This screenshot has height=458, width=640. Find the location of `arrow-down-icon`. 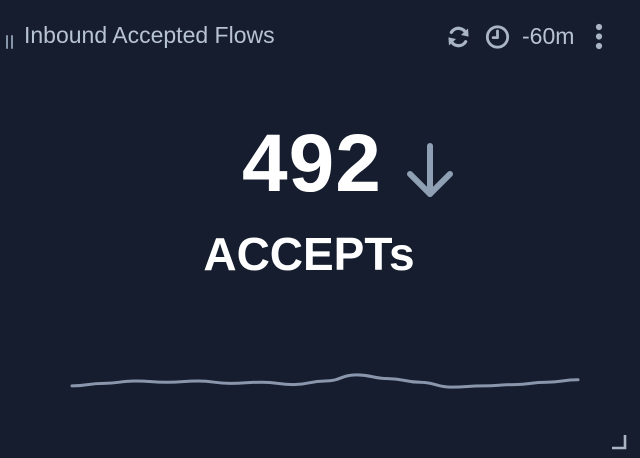

arrow-down-icon is located at coordinates (430, 170).